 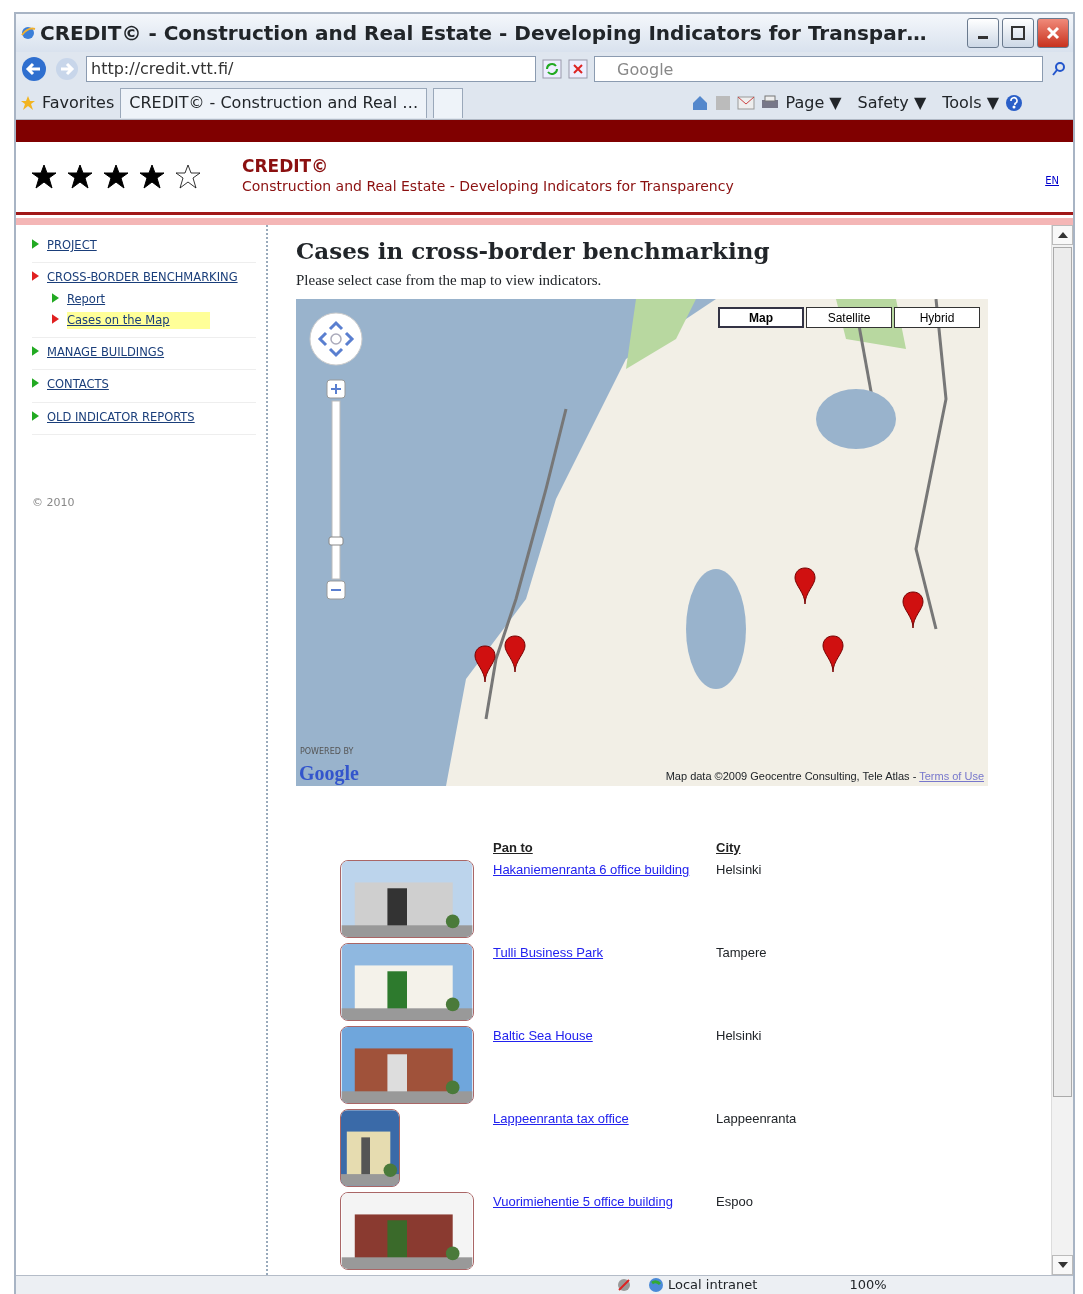 I want to click on zoom-level: 100%, so click(x=868, y=1284).